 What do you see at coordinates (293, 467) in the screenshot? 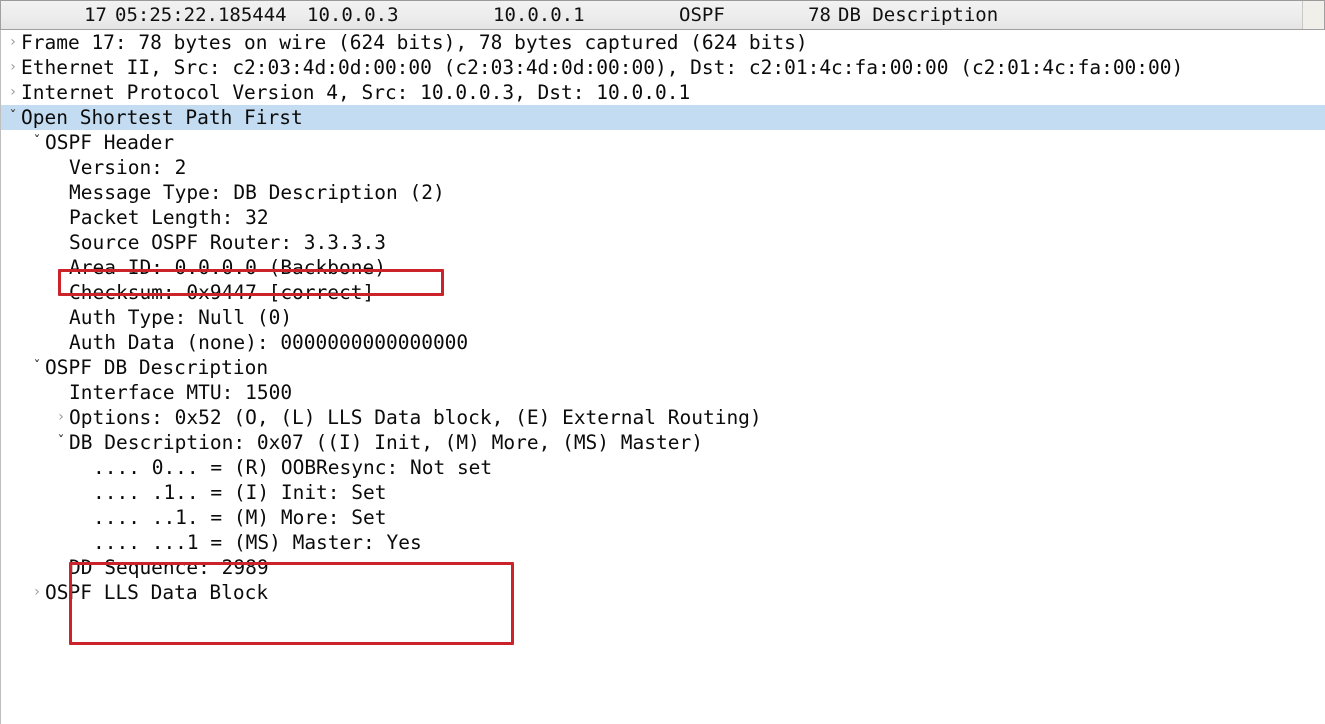
I see `tree-row-label: .... 0... = (R) OOBResync: Not set` at bounding box center [293, 467].